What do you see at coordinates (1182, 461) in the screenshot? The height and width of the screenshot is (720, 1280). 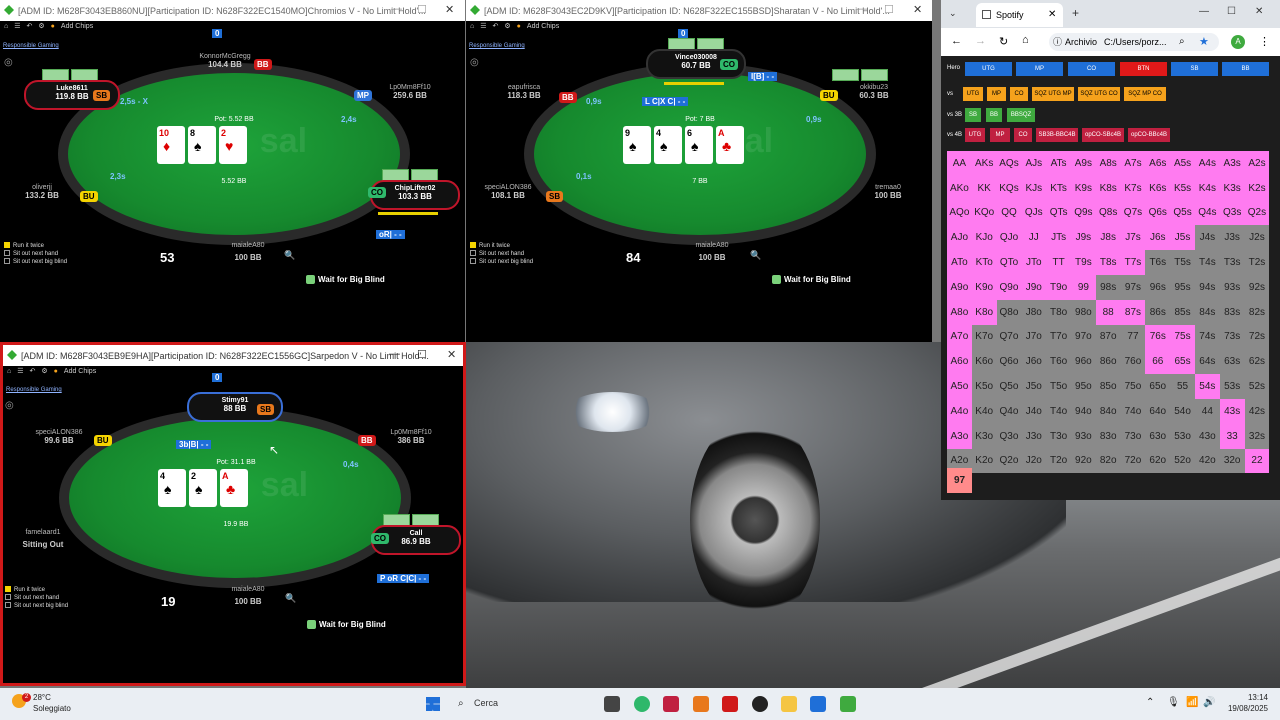 I see `range-cell: 52o` at bounding box center [1182, 461].